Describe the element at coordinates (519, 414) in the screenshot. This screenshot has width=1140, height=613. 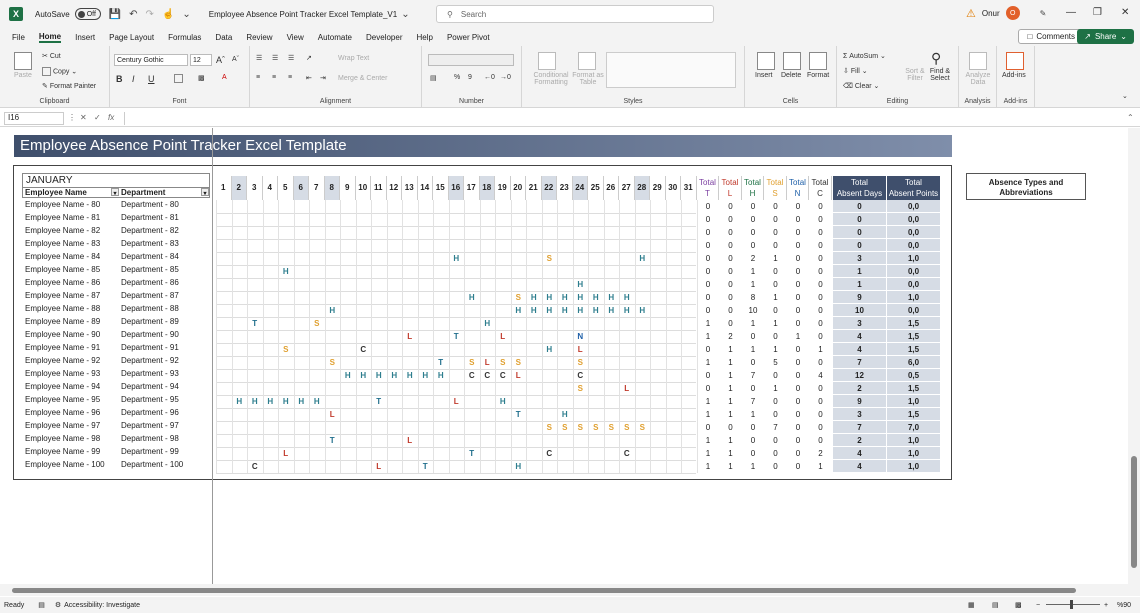
I see `absence-mark: T` at that location.